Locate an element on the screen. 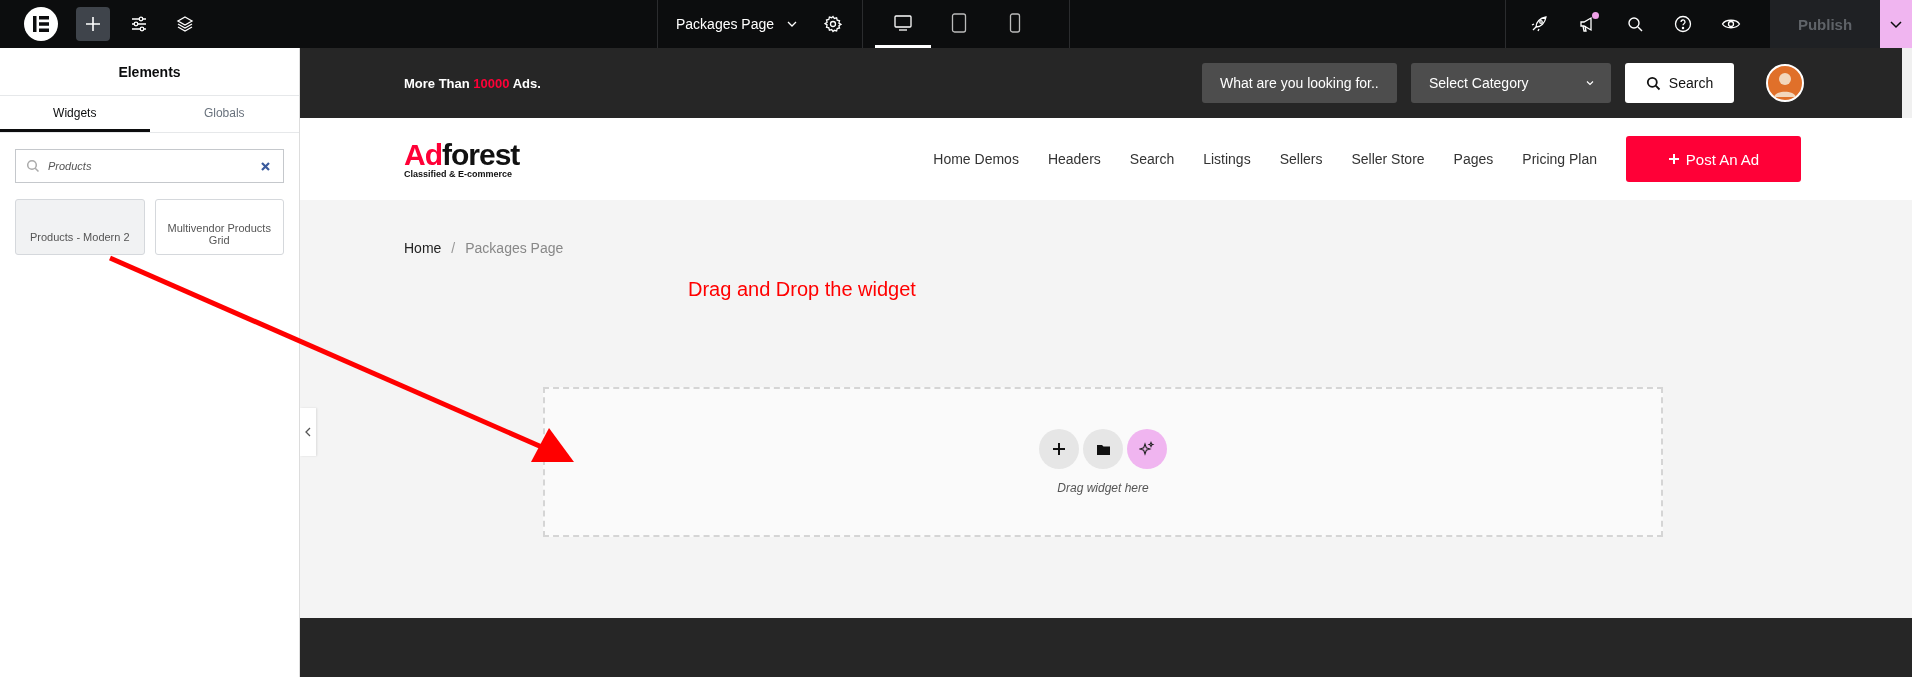  chevron-down-icon is located at coordinates (1590, 83).